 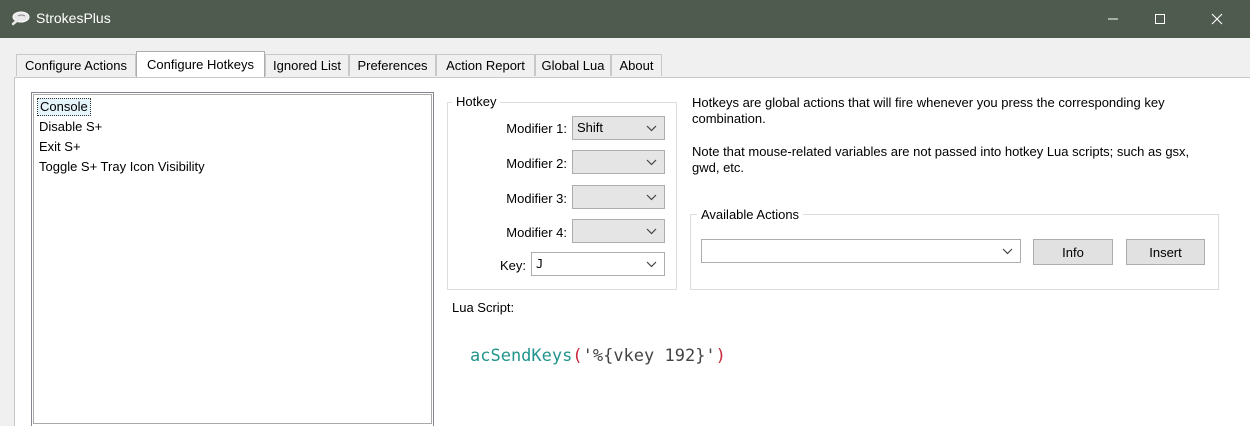 I want to click on maximize-button, so click(x=1160, y=19).